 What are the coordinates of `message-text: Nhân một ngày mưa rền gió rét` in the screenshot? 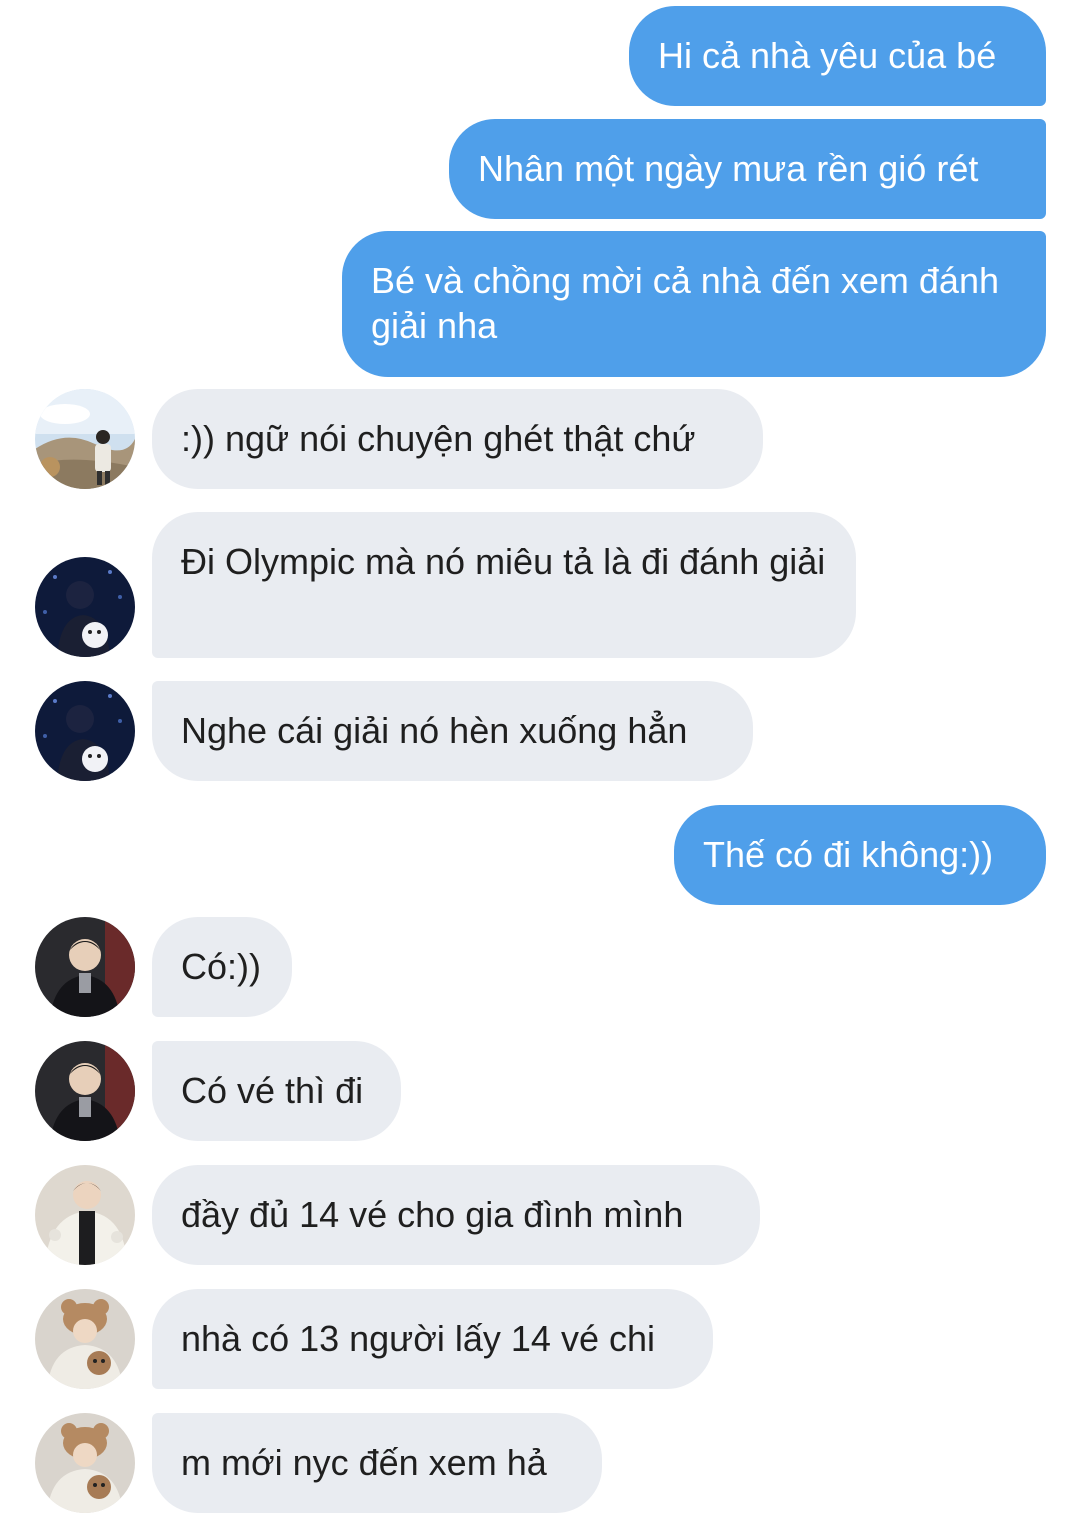 It's located at (728, 168).